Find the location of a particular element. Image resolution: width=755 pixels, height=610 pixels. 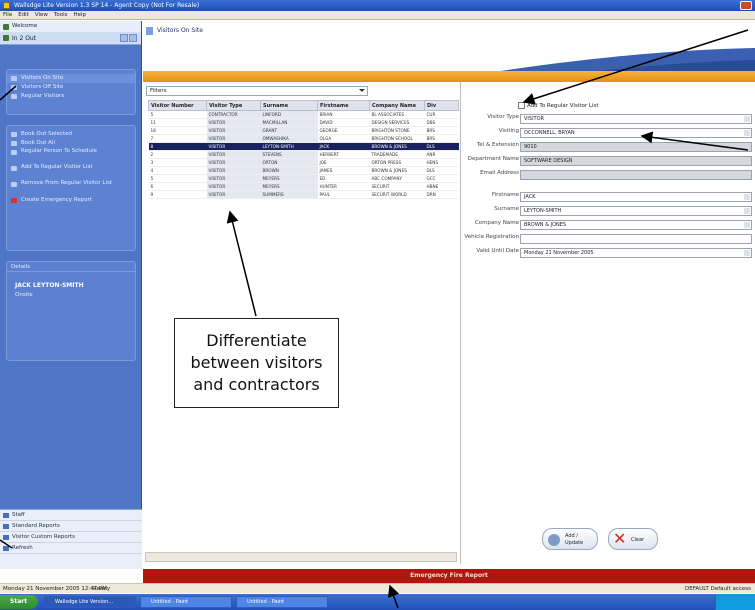

add-regular-visitor-link: Add To Regular Visitor List is located at coordinates (71, 172).